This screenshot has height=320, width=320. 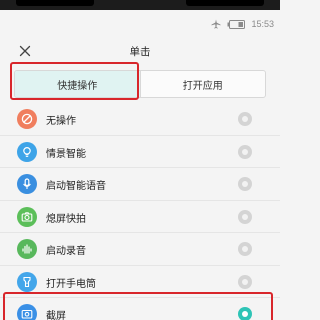 What do you see at coordinates (66, 219) in the screenshot?
I see `option-label: 熄屏快拍` at bounding box center [66, 219].